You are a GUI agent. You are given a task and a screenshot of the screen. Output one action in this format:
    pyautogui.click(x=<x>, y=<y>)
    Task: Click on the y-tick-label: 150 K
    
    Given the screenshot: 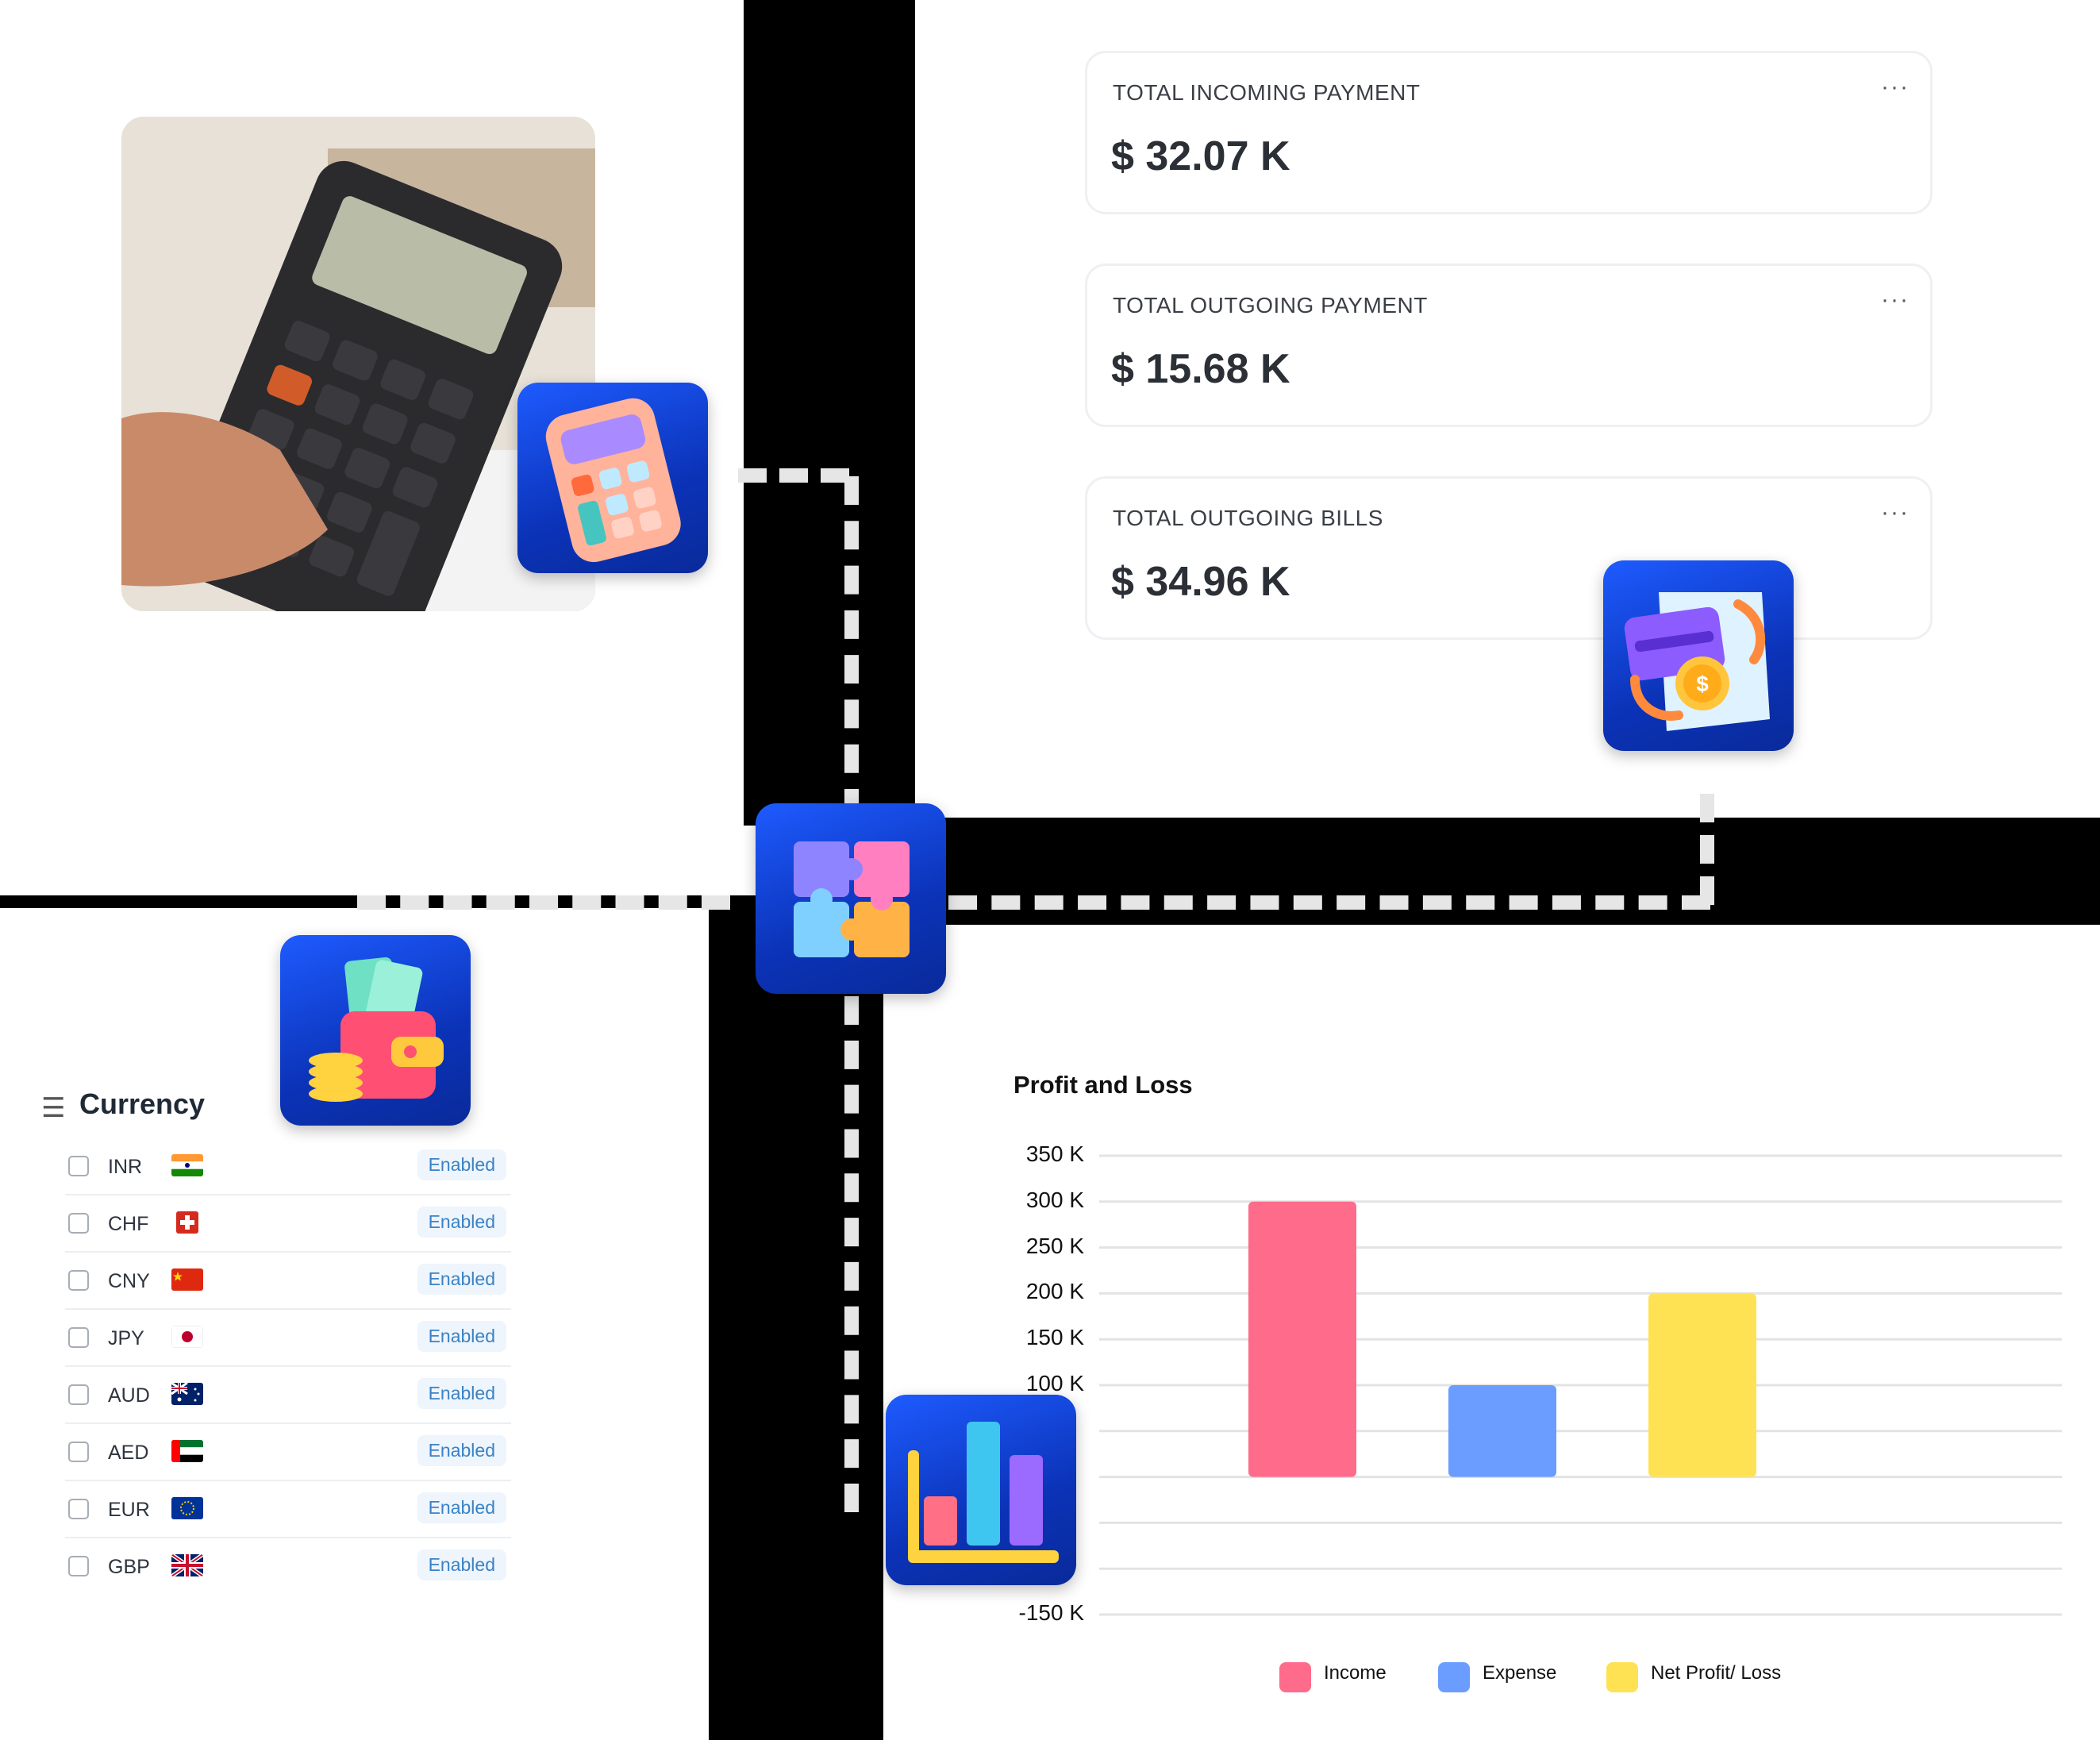 What is the action you would take?
    pyautogui.click(x=1054, y=1337)
    